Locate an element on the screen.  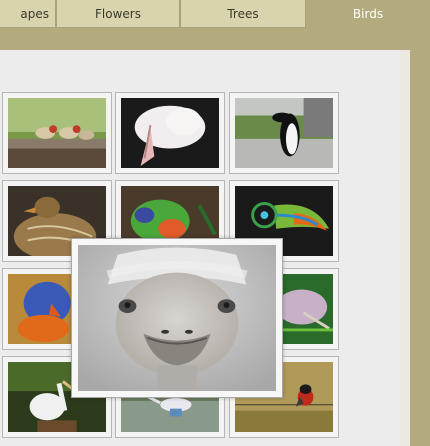
pelican-image is located at coordinates (170, 133).